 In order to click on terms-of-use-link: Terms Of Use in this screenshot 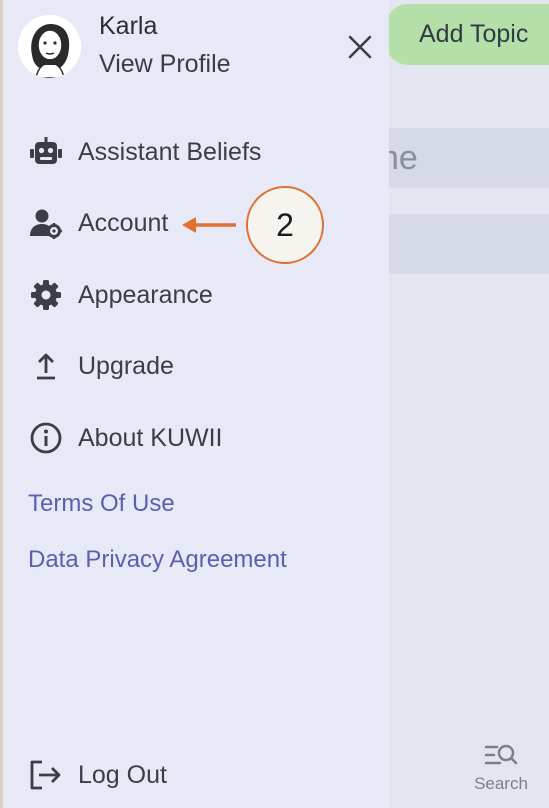, I will do `click(101, 504)`.